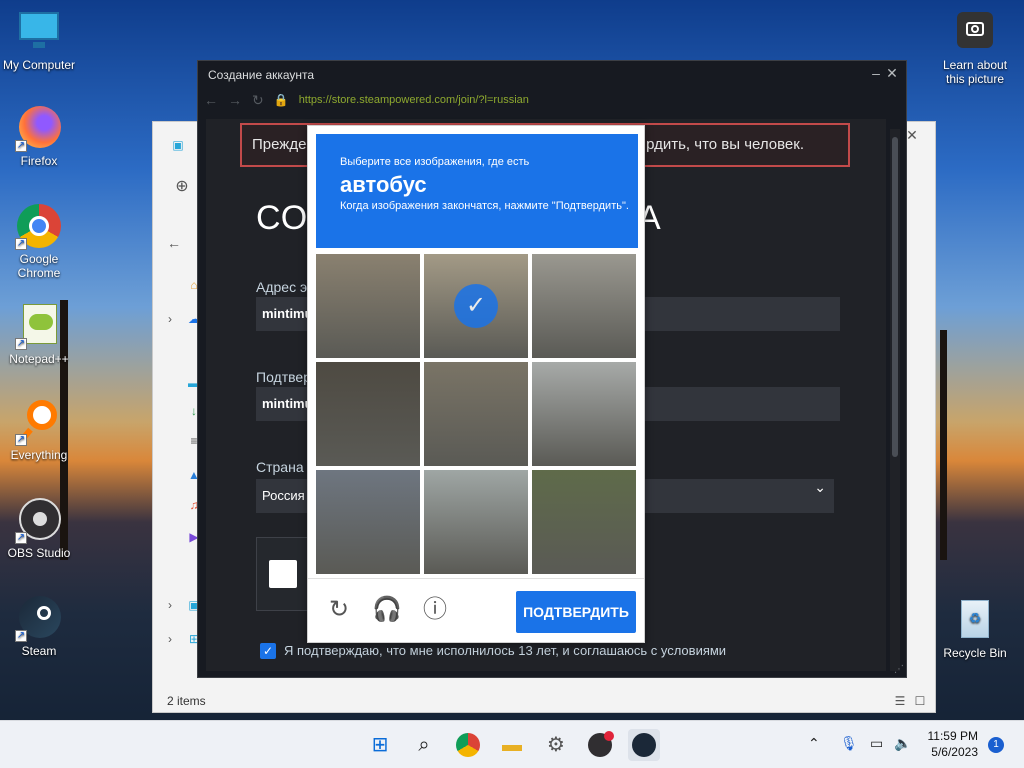  Describe the element at coordinates (178, 145) in the screenshot. I see `monitor-icon: ▣` at that location.